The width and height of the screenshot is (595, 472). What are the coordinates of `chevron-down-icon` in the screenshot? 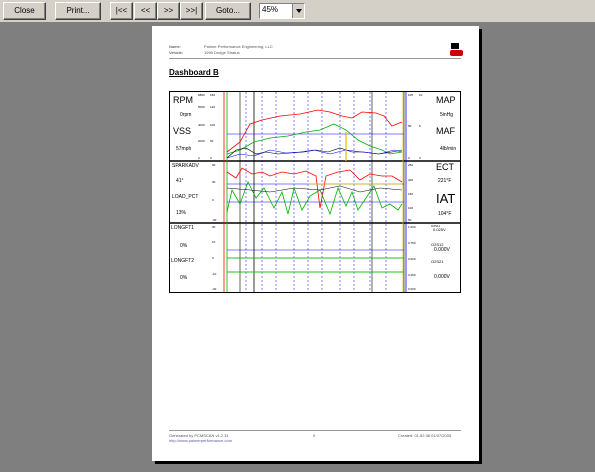 It's located at (298, 11).